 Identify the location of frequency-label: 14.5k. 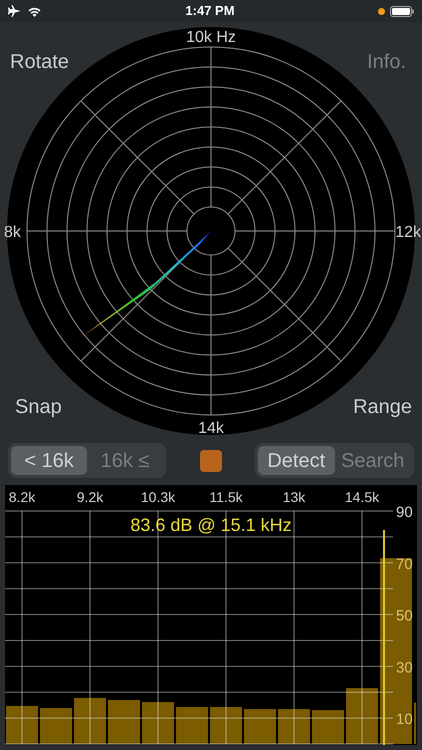
(362, 497).